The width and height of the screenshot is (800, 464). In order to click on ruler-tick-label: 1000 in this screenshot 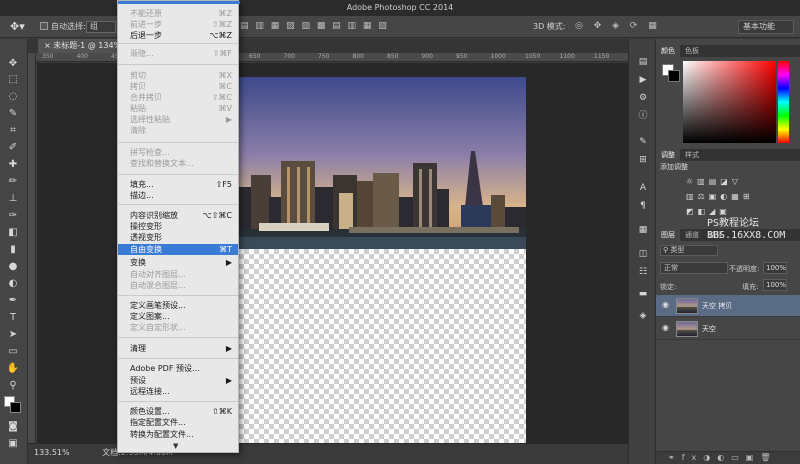, I will do `click(498, 56)`.